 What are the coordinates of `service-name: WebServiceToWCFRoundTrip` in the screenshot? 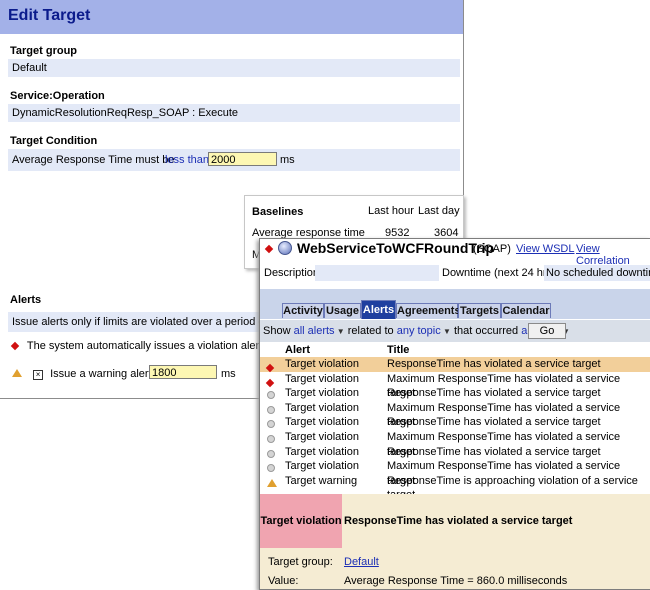 It's located at (396, 248).